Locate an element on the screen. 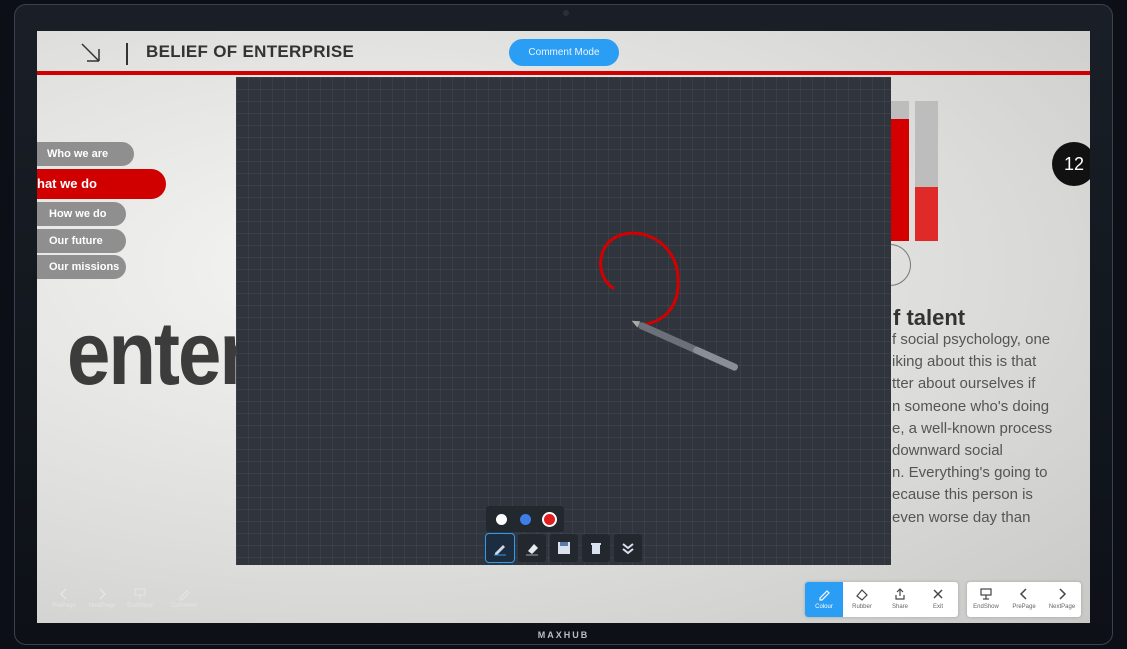  body-line: iking about this is that is located at coordinates (964, 362).